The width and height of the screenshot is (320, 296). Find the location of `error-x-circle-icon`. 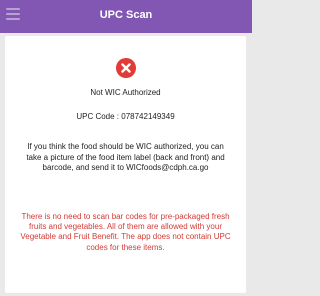

error-x-circle-icon is located at coordinates (126, 68).